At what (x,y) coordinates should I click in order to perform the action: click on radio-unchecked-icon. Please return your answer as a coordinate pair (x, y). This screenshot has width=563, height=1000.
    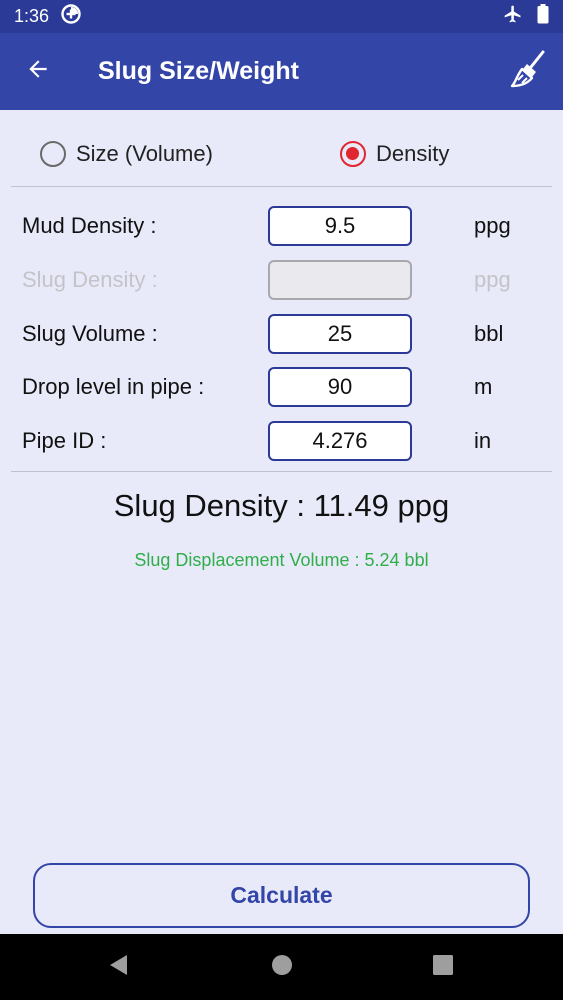
    Looking at the image, I should click on (53, 154).